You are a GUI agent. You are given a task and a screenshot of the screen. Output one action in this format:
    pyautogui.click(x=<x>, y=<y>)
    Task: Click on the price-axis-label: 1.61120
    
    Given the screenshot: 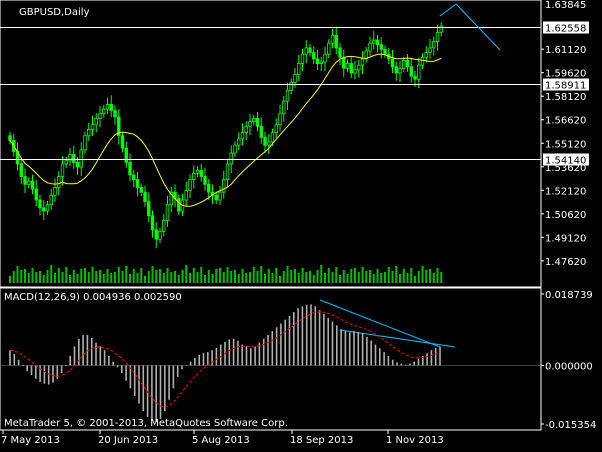 What is the action you would take?
    pyautogui.click(x=565, y=50)
    